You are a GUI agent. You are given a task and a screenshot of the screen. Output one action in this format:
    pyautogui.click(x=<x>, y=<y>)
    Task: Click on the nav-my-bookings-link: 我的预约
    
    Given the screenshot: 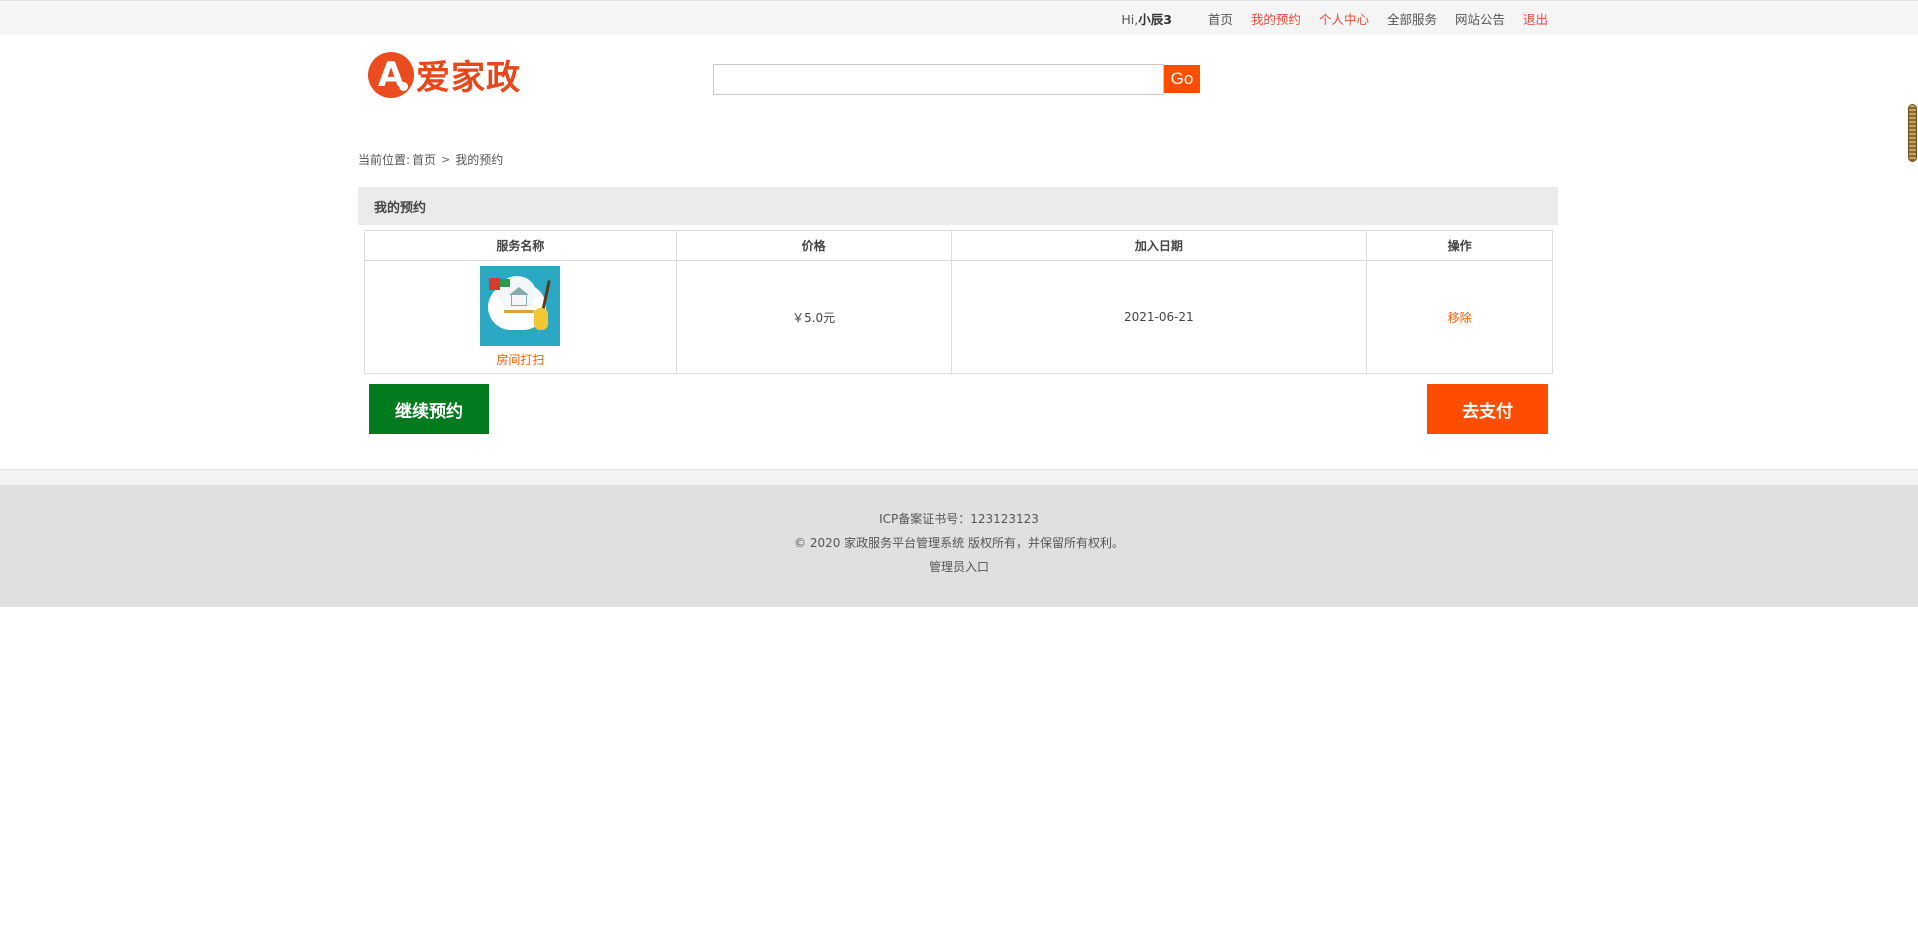 What is the action you would take?
    pyautogui.click(x=1276, y=18)
    